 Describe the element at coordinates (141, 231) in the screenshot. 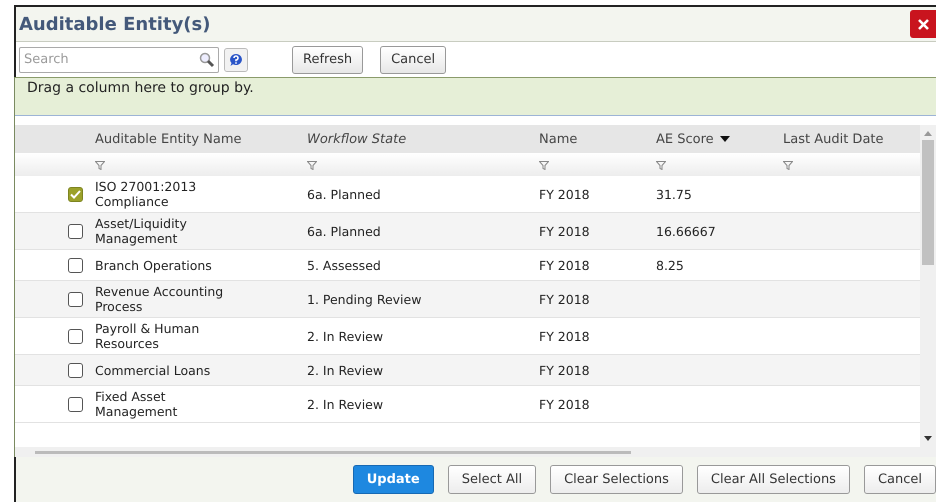

I see `table-cell-text: Asset/Liquidity Management` at that location.